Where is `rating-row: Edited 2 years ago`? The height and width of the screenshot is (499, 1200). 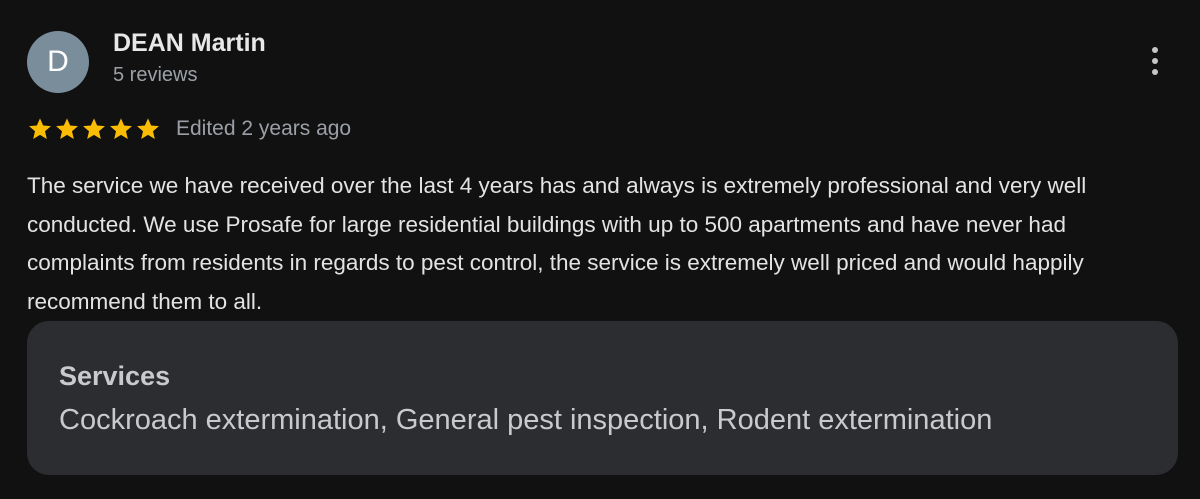 rating-row: Edited 2 years ago is located at coordinates (189, 129).